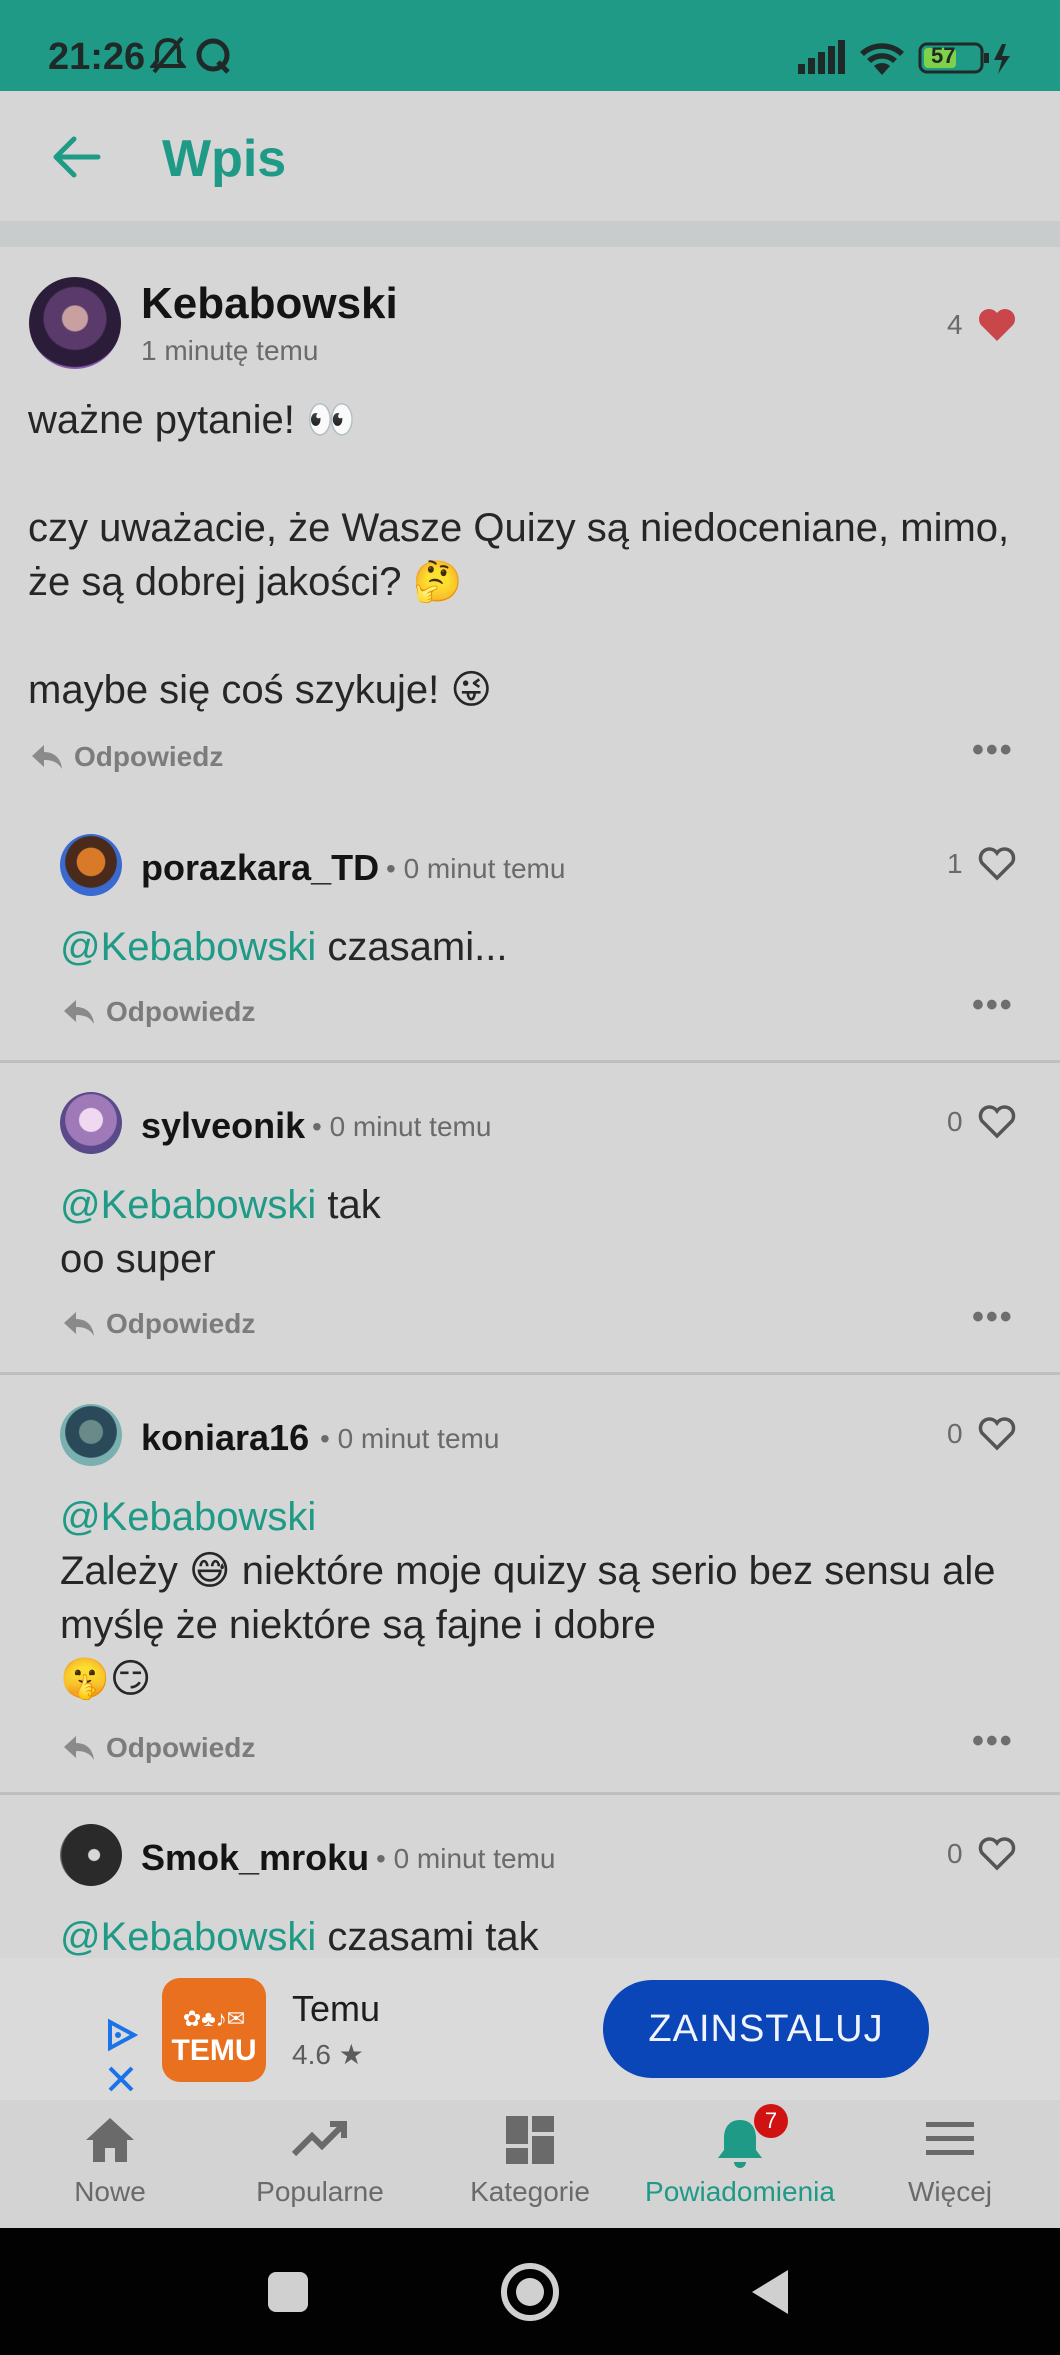 The height and width of the screenshot is (2355, 1060). Describe the element at coordinates (966, 61) in the screenshot. I see `battery-icon: 57` at that location.